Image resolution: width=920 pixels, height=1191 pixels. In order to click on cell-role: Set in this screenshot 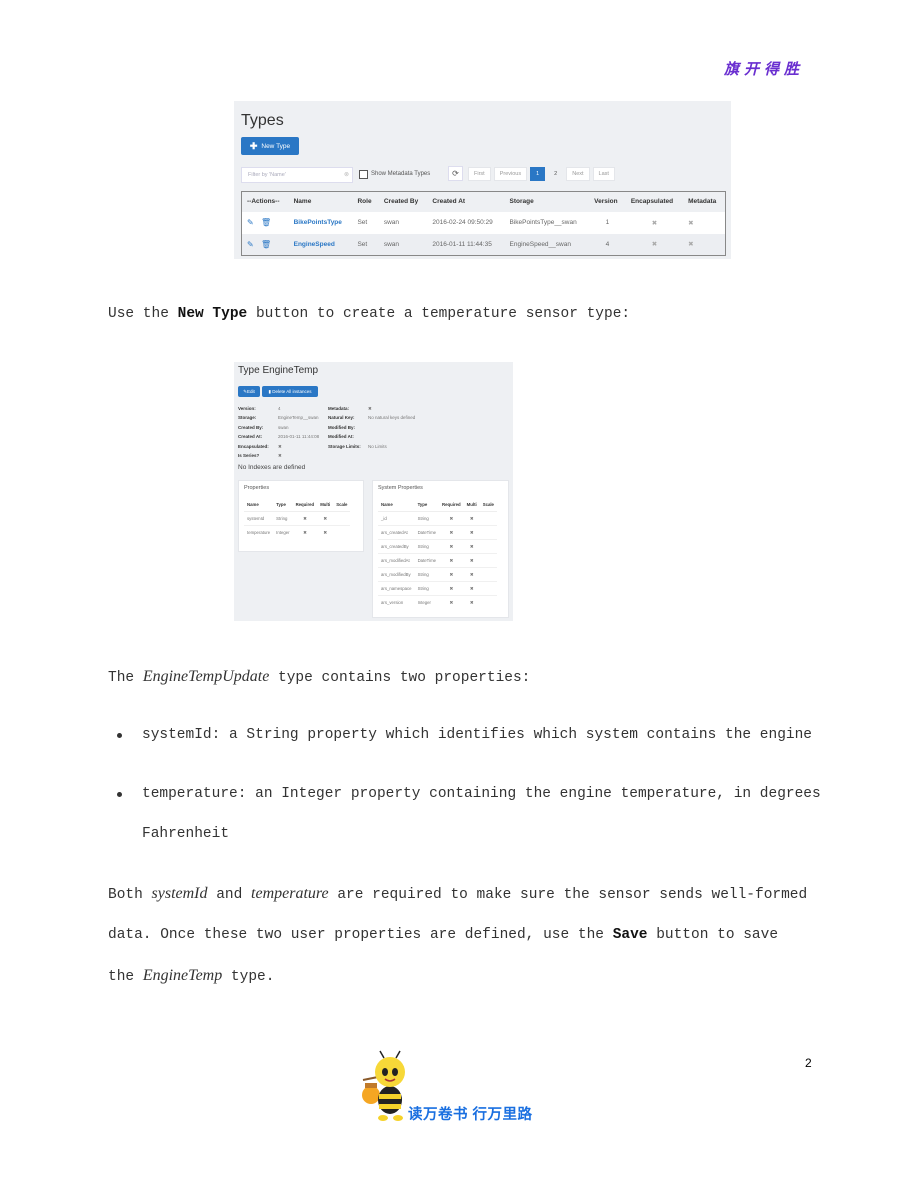, I will do `click(362, 222)`.